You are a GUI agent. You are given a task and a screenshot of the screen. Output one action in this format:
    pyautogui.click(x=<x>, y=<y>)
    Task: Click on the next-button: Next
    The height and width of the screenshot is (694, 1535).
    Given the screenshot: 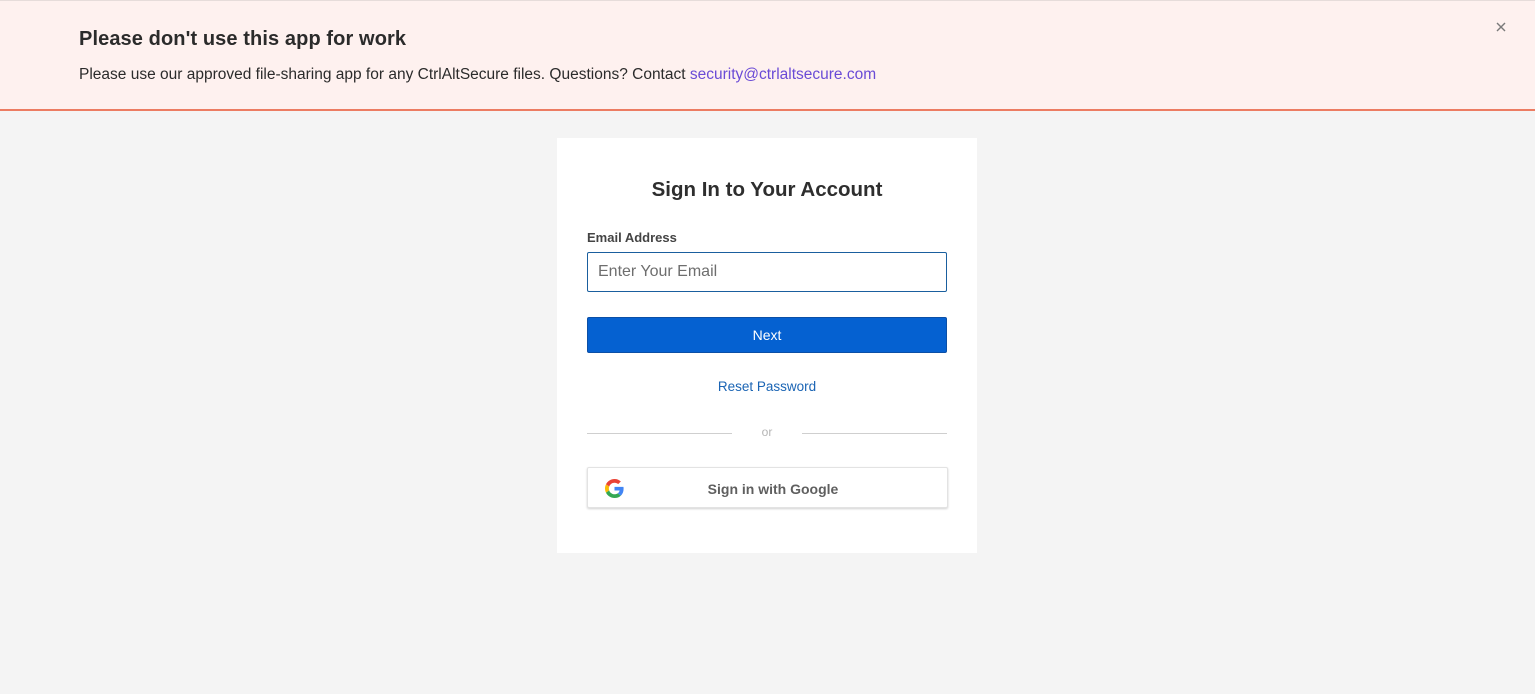 What is the action you would take?
    pyautogui.click(x=767, y=335)
    